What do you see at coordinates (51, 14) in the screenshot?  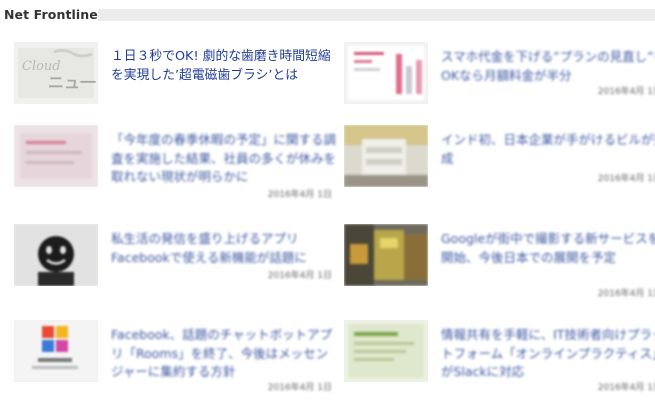 I see `section-title: Net Frontline` at bounding box center [51, 14].